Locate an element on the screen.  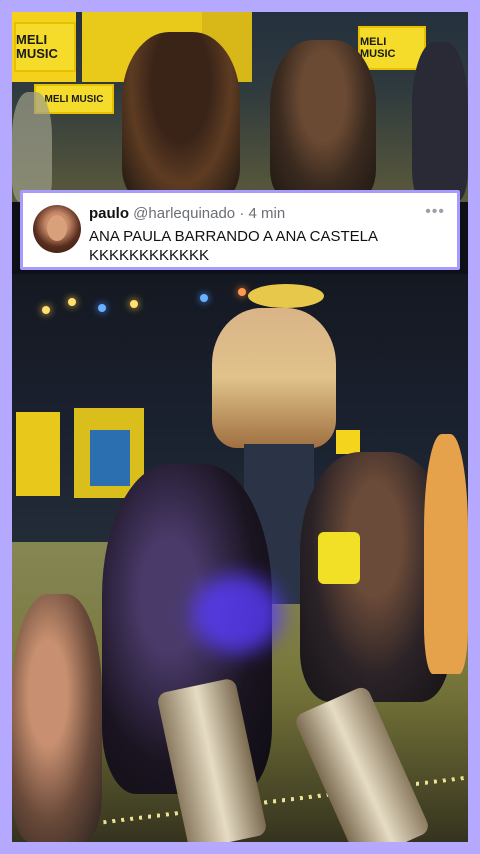
avatar is located at coordinates (57, 229).